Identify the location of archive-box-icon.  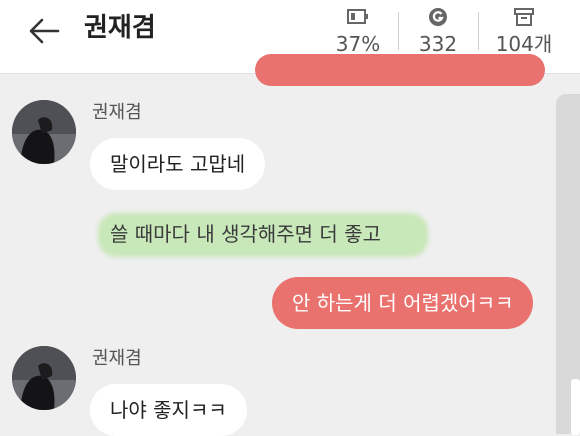
(524, 17).